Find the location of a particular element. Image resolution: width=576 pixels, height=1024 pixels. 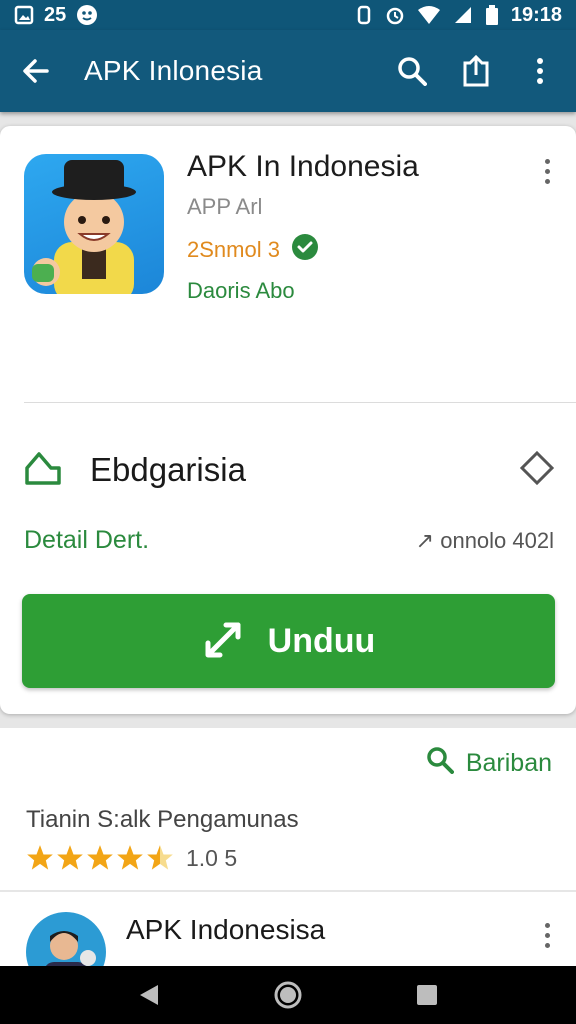

status-right: 19:18 is located at coordinates (458, 15).